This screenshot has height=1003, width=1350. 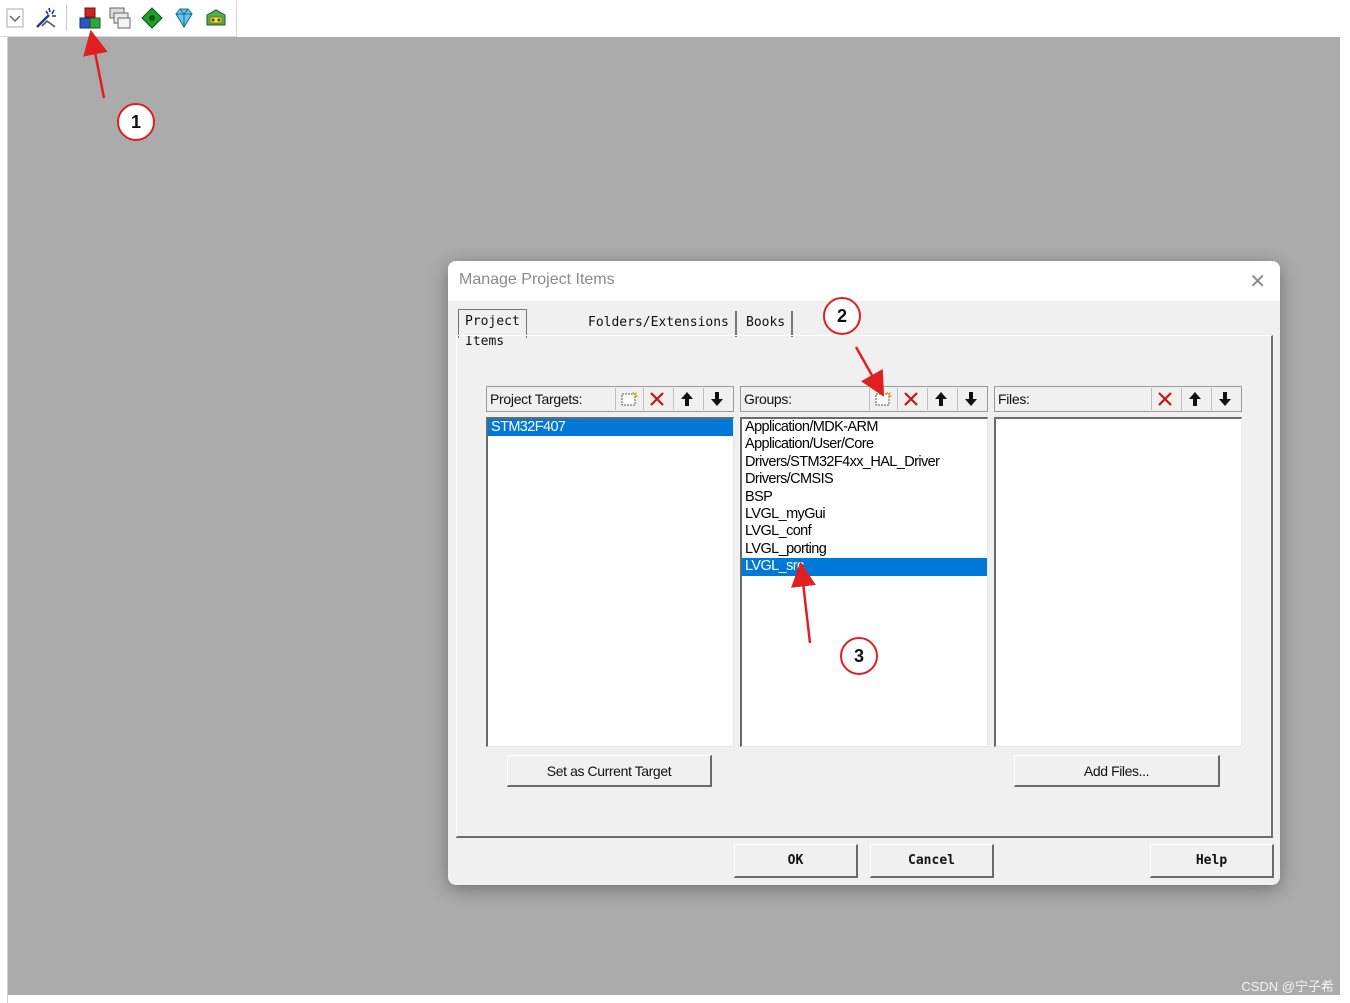 I want to click on files-header: Files:, so click(x=1118, y=399).